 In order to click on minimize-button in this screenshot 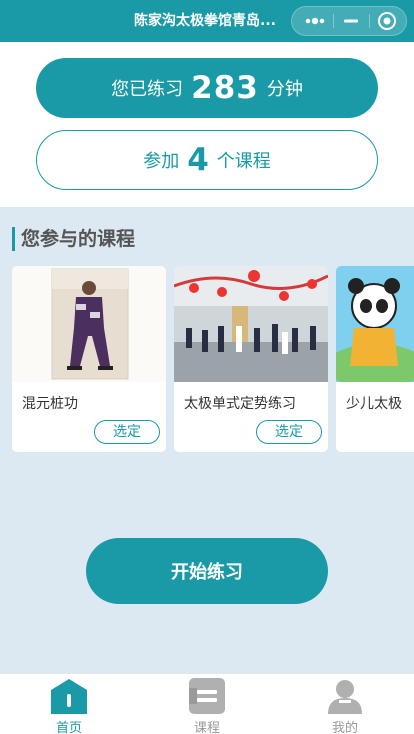, I will do `click(351, 21)`.